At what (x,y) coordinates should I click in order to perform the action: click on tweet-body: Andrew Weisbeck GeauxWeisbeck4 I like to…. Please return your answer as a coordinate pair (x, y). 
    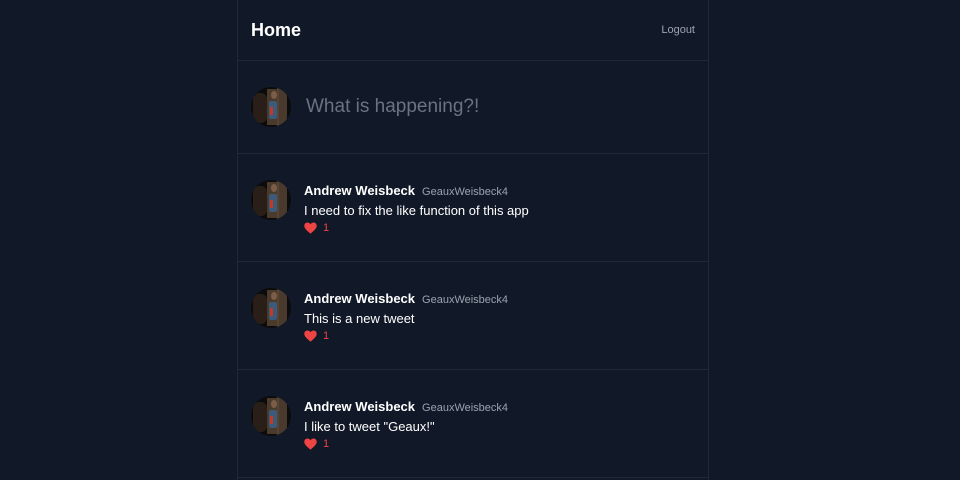
    Looking at the image, I should click on (406, 424).